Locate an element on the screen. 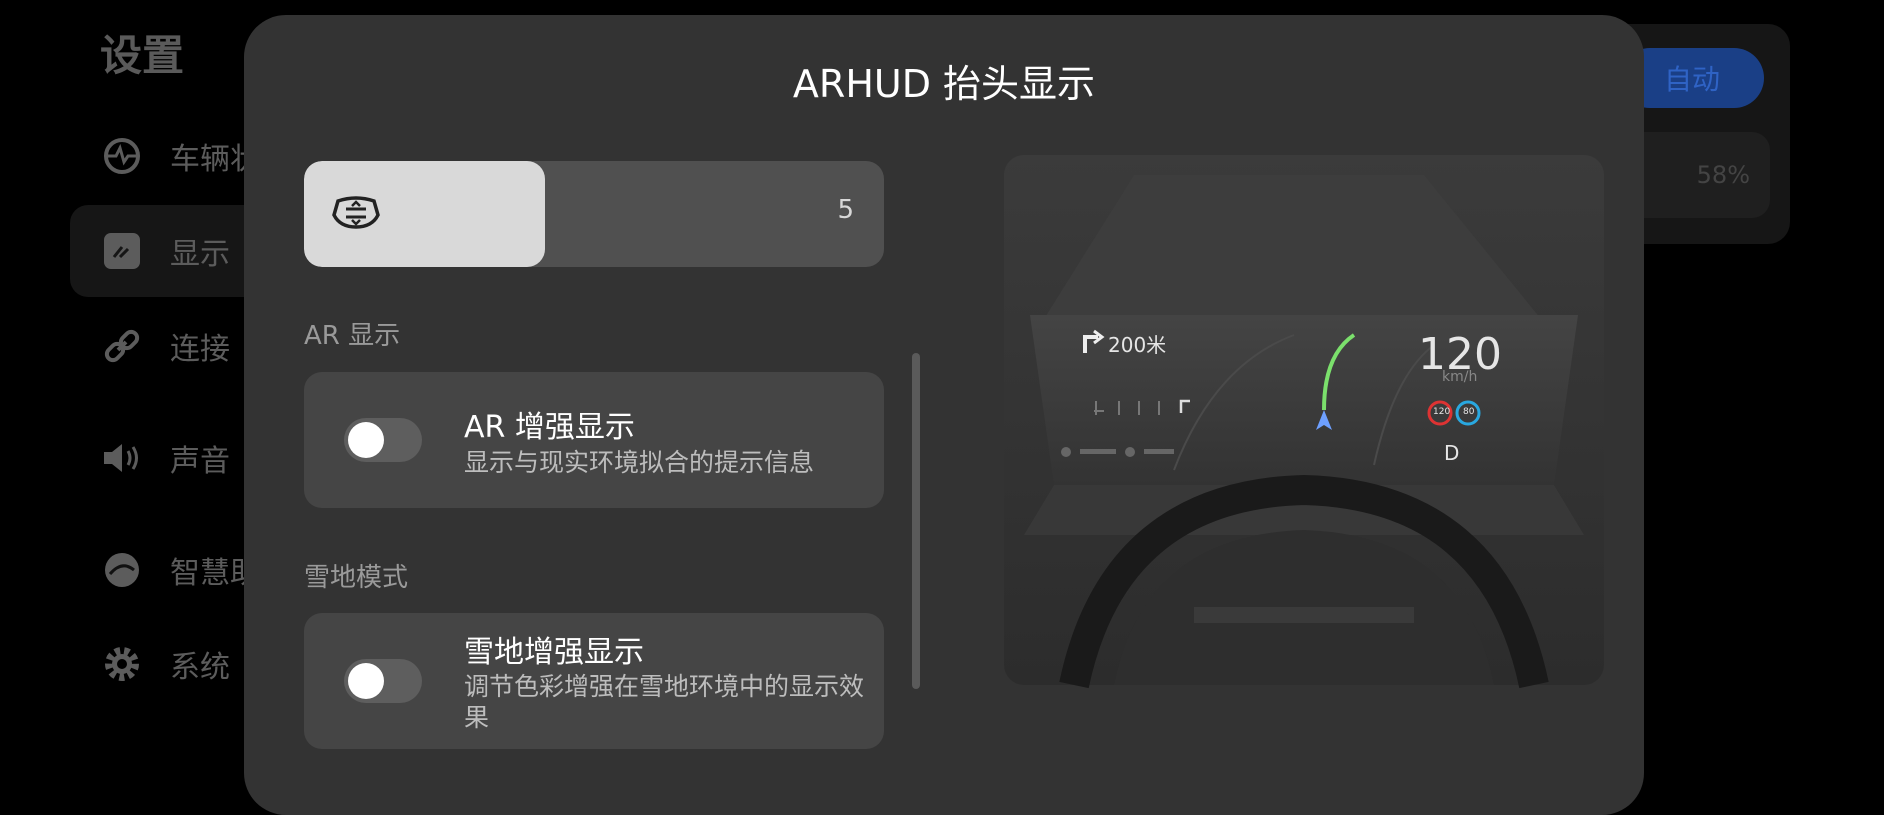 This screenshot has height=815, width=1884. hud-speed-unit: km/h is located at coordinates (1460, 377).